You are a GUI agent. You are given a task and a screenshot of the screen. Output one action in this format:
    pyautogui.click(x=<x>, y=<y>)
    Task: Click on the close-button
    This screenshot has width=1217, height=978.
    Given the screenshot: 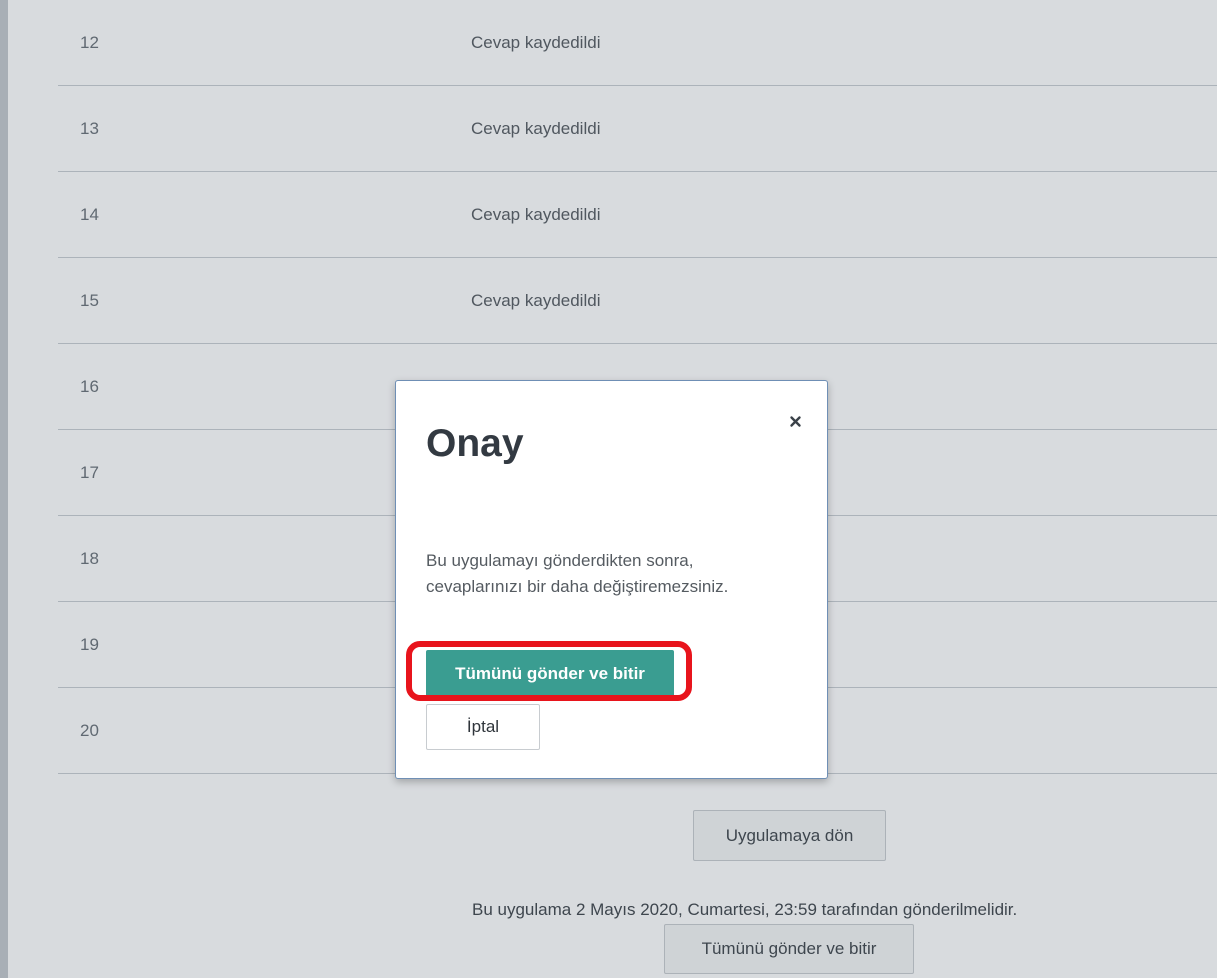 What is the action you would take?
    pyautogui.click(x=796, y=421)
    